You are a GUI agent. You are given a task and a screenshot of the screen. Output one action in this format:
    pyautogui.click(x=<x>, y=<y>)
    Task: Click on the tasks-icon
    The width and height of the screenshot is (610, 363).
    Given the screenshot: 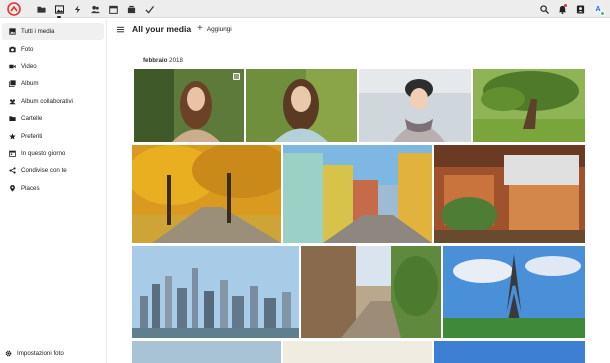 What is the action you would take?
    pyautogui.click(x=149, y=9)
    